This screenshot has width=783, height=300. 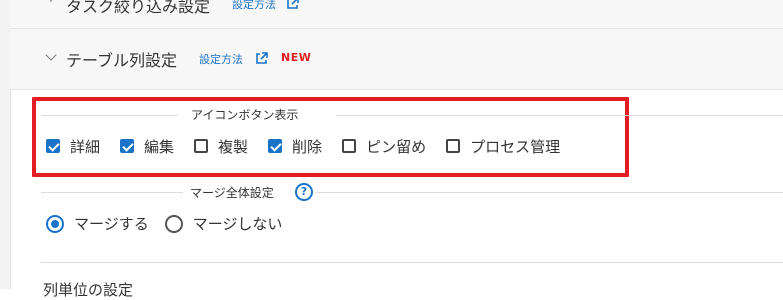 I want to click on radio-no-merge: マージしない, so click(x=223, y=223).